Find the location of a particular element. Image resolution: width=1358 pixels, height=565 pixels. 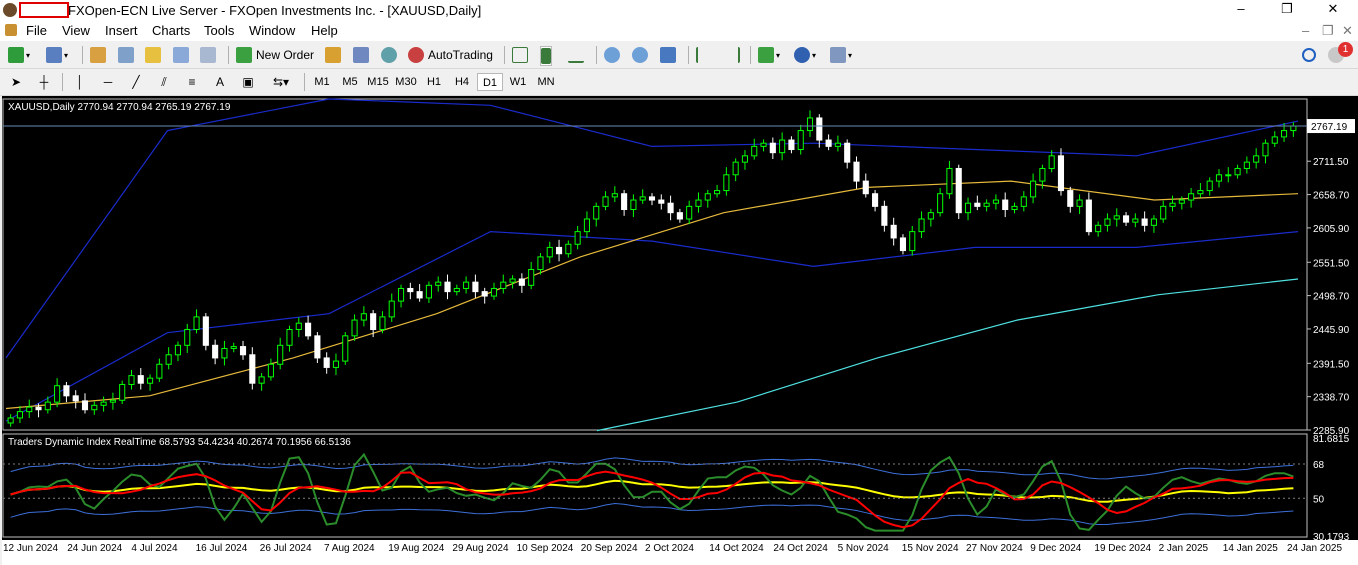

fibonacci-button: ≡ is located at coordinates (192, 82).